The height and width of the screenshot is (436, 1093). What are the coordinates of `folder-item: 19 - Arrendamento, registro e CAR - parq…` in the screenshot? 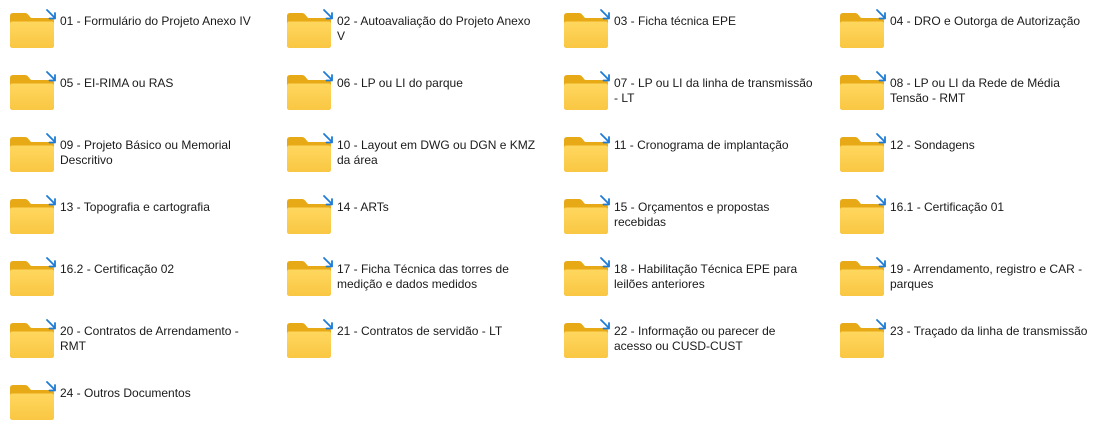 It's located at (965, 284).